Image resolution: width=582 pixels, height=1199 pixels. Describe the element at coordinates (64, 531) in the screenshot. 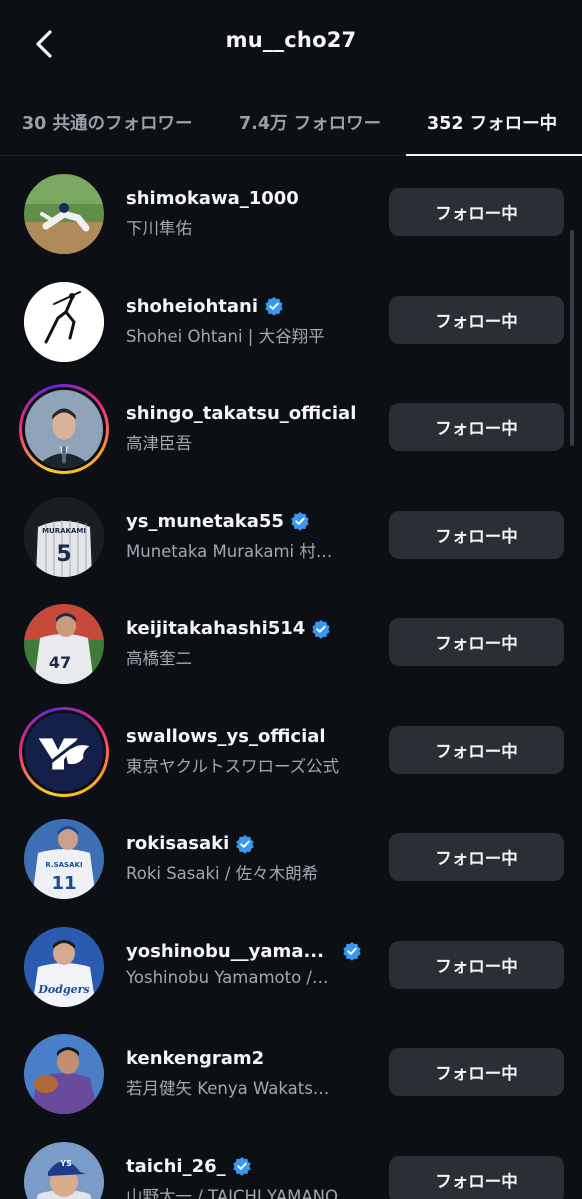

I see `svg-text: MURAKAMI` at that location.